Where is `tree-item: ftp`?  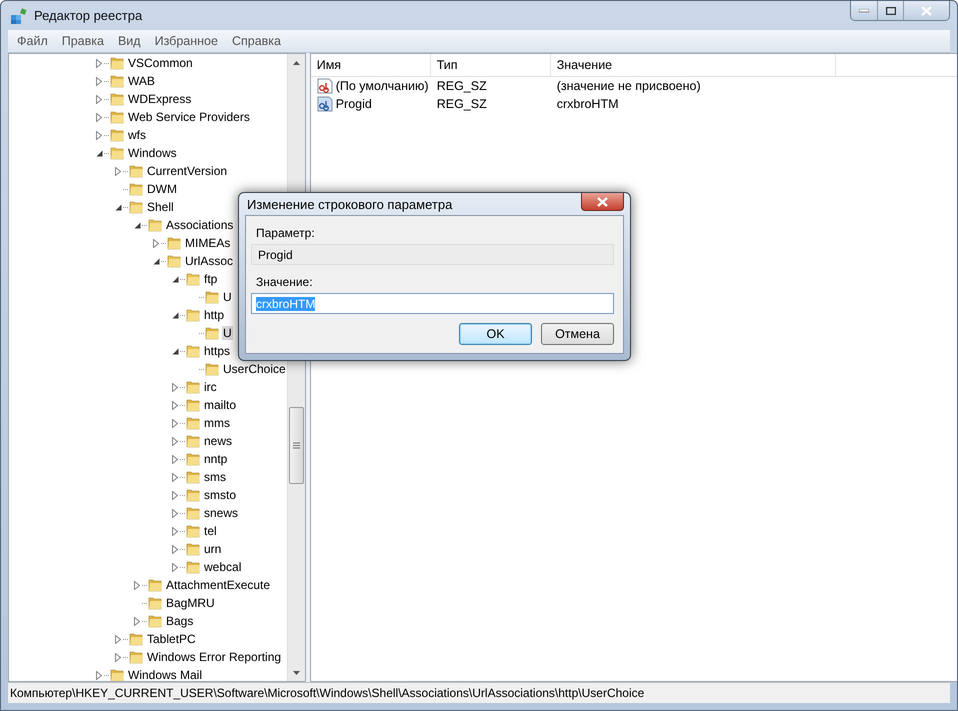
tree-item: ftp is located at coordinates (210, 279).